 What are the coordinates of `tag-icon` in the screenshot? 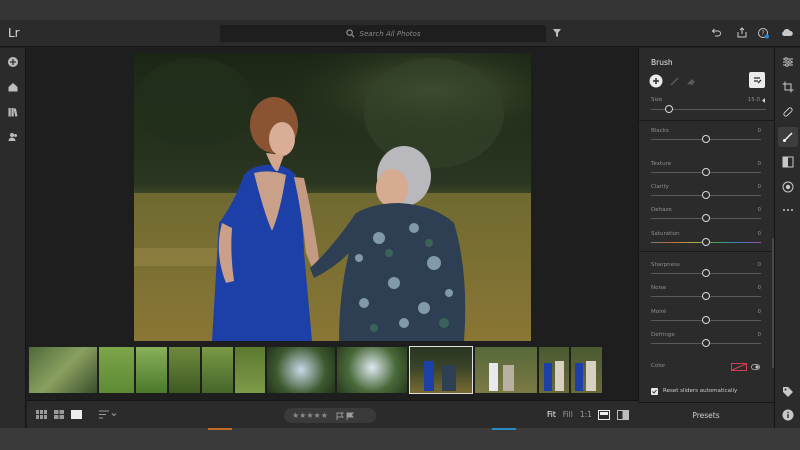 It's located at (788, 392).